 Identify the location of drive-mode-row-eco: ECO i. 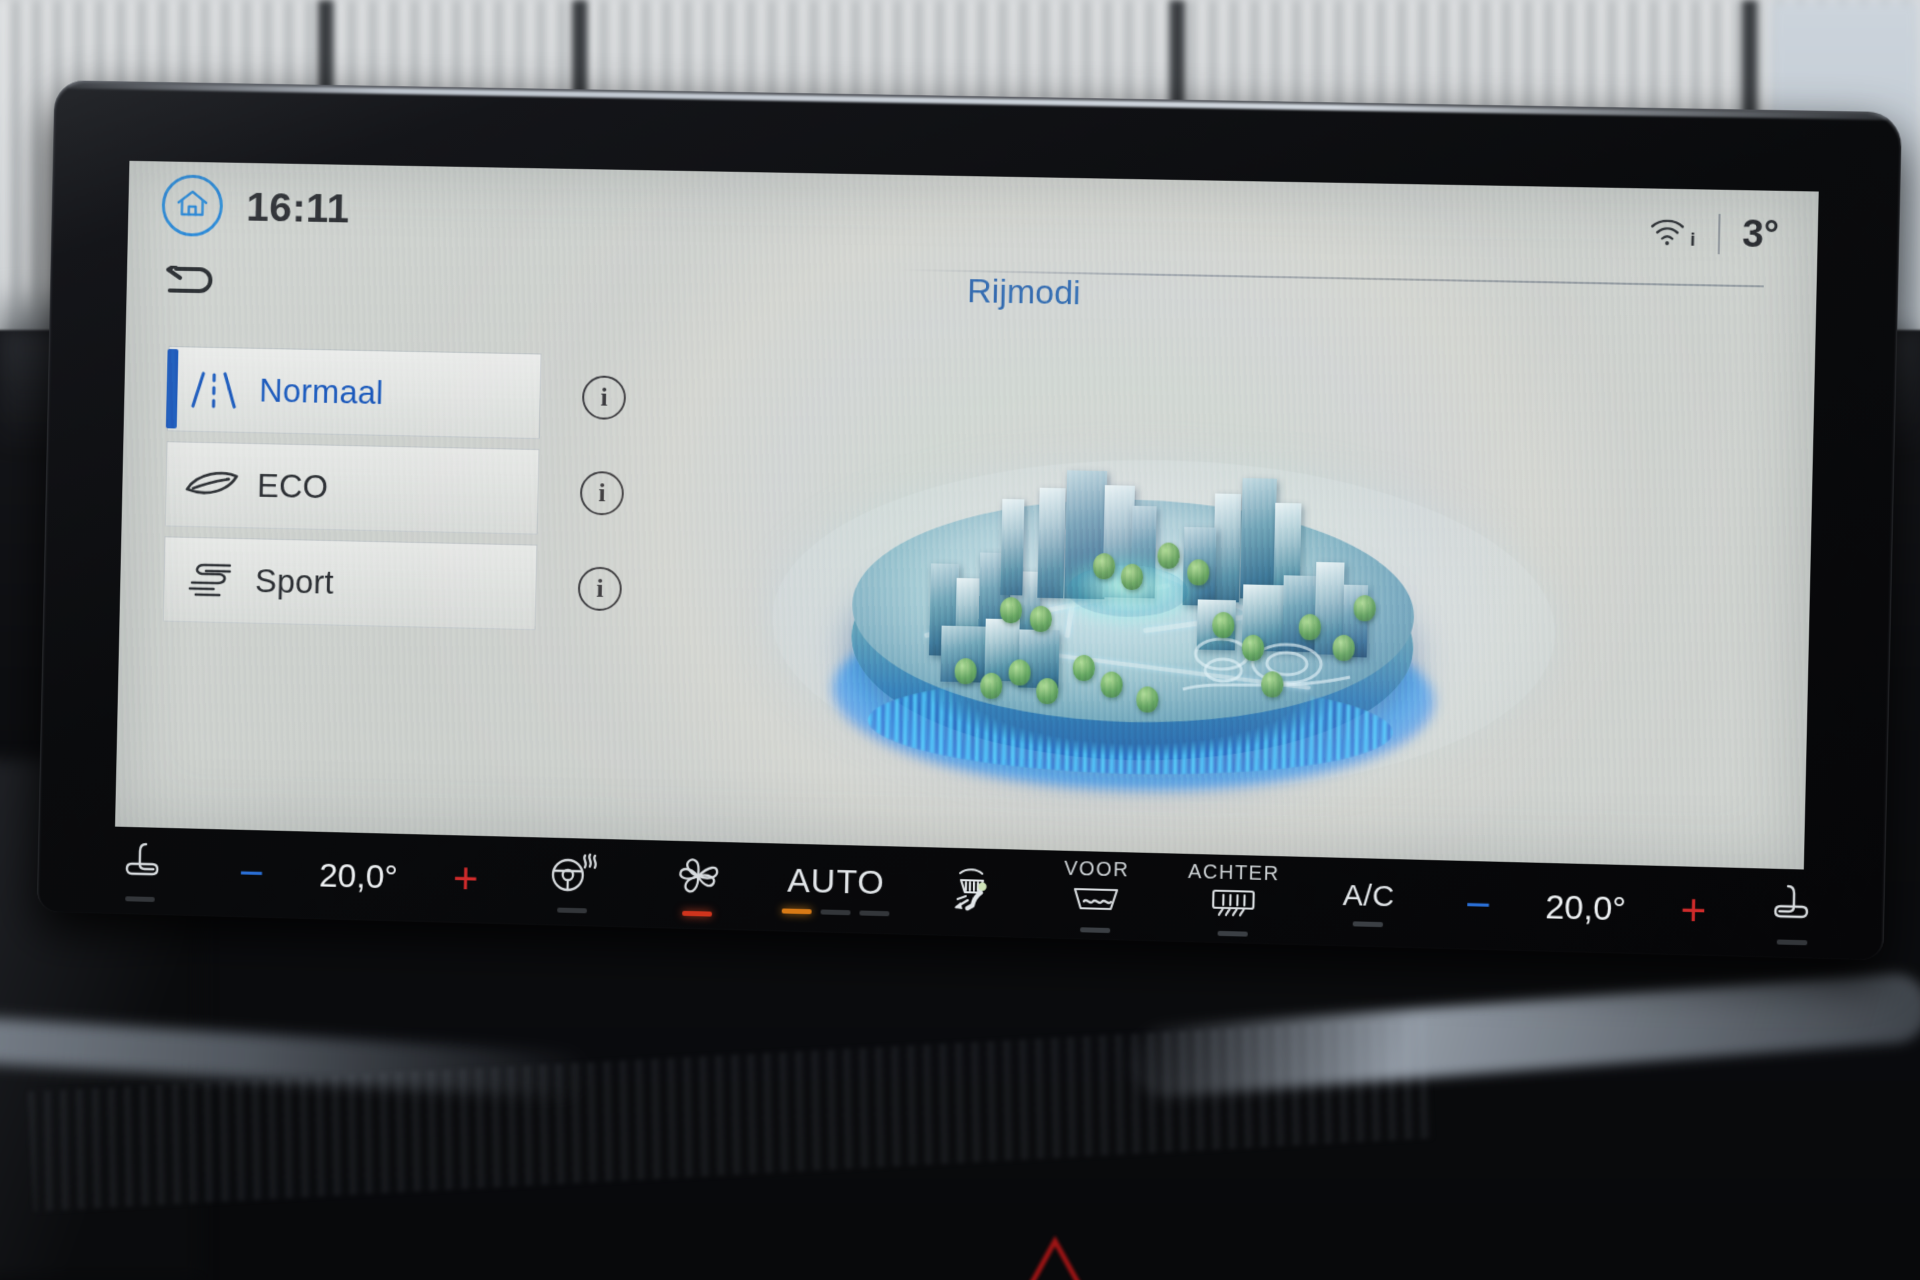
(472, 490).